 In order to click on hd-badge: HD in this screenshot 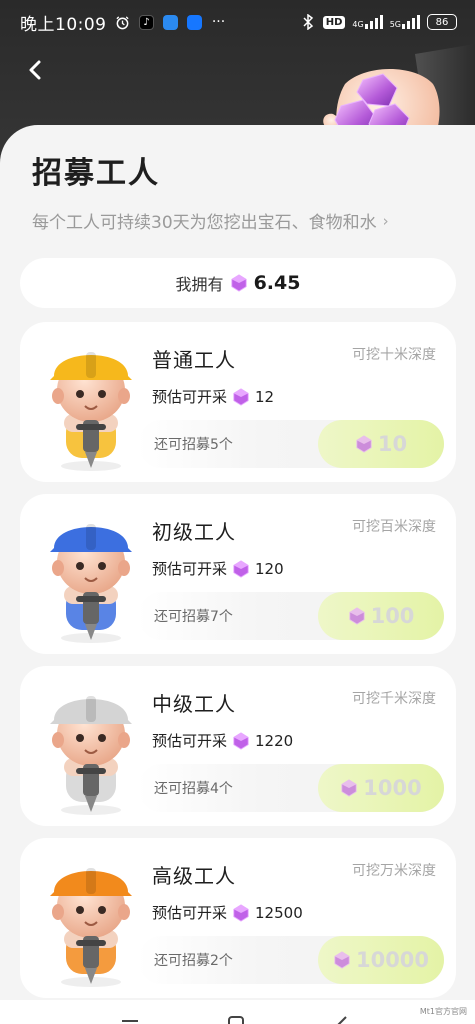, I will do `click(334, 22)`.